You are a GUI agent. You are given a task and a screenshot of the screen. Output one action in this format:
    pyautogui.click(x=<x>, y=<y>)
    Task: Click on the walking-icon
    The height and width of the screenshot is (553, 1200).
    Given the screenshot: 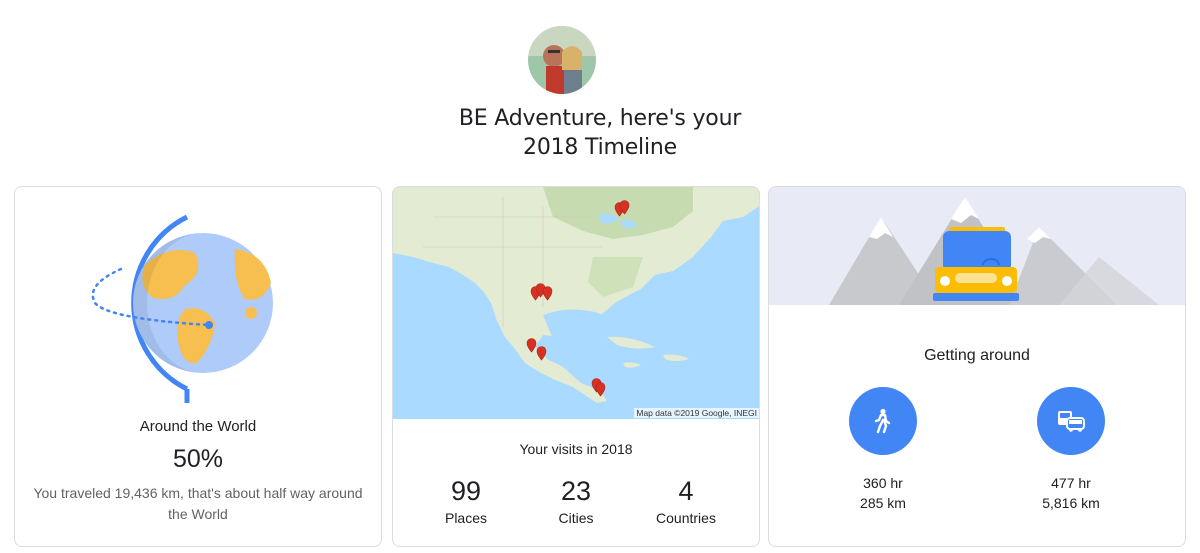 What is the action you would take?
    pyautogui.click(x=882, y=421)
    